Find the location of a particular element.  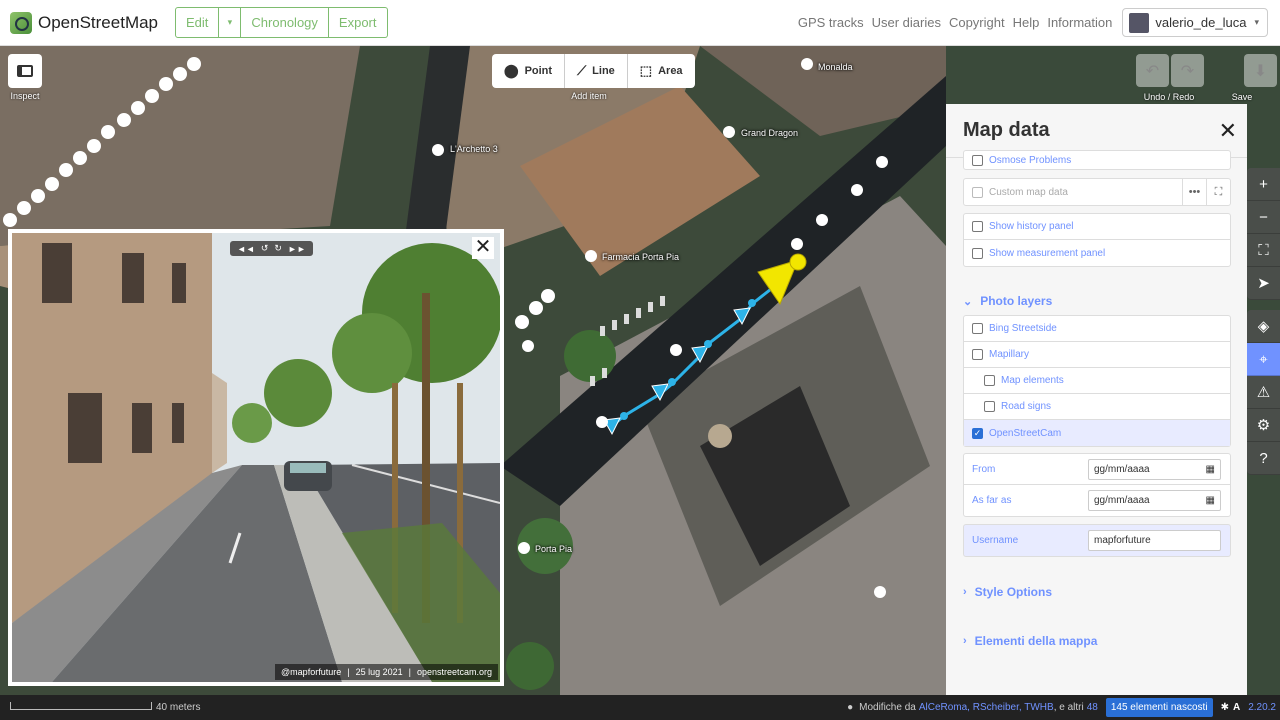

location-arrow-icon: ➤ is located at coordinates (1263, 283).